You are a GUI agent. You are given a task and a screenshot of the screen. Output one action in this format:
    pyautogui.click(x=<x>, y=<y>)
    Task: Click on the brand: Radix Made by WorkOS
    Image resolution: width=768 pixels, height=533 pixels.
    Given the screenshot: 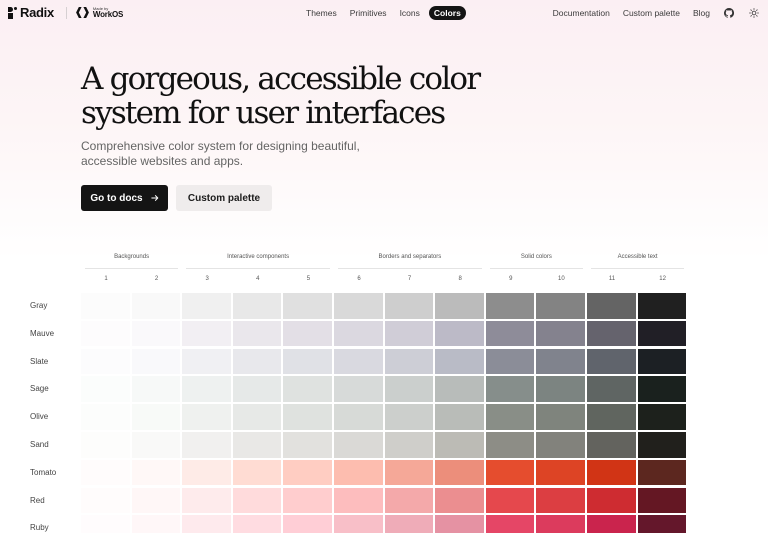 What is the action you would take?
    pyautogui.click(x=65, y=12)
    